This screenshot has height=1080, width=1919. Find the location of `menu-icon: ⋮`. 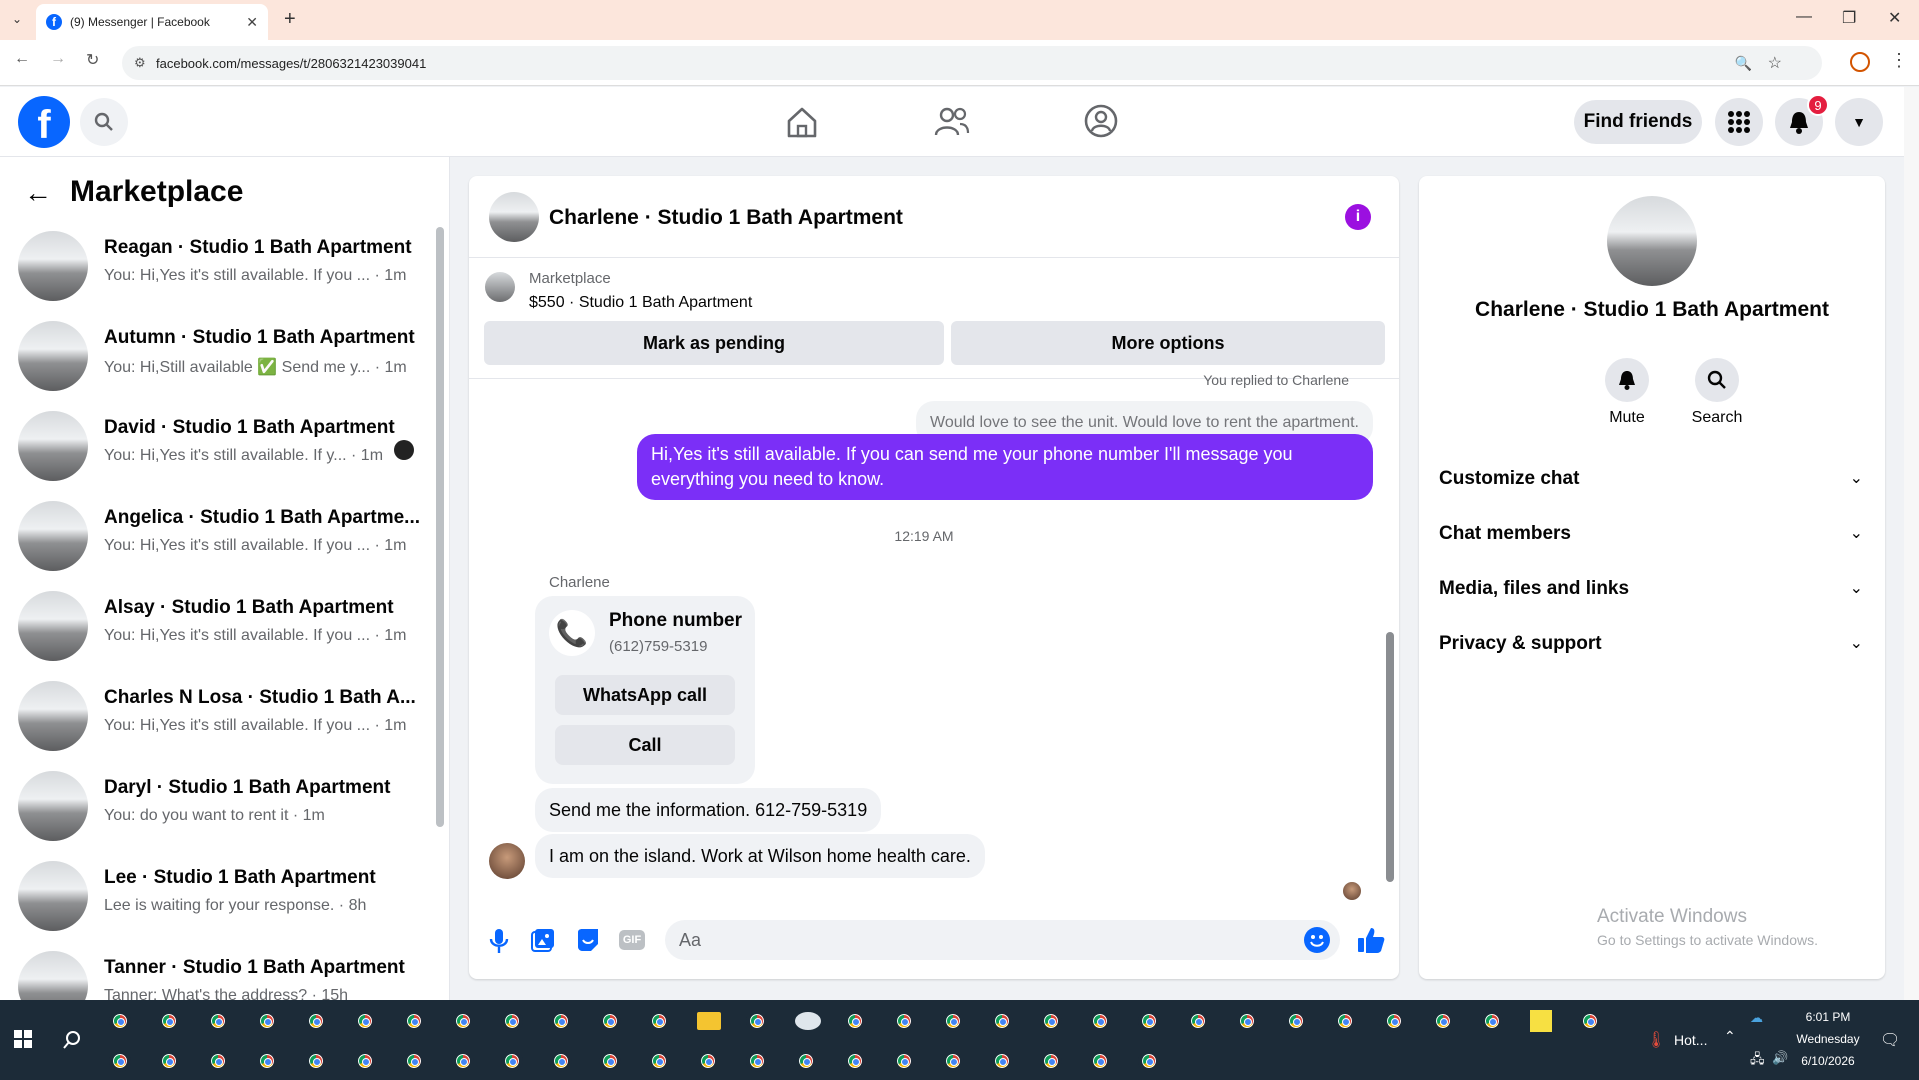

menu-icon: ⋮ is located at coordinates (1899, 60).